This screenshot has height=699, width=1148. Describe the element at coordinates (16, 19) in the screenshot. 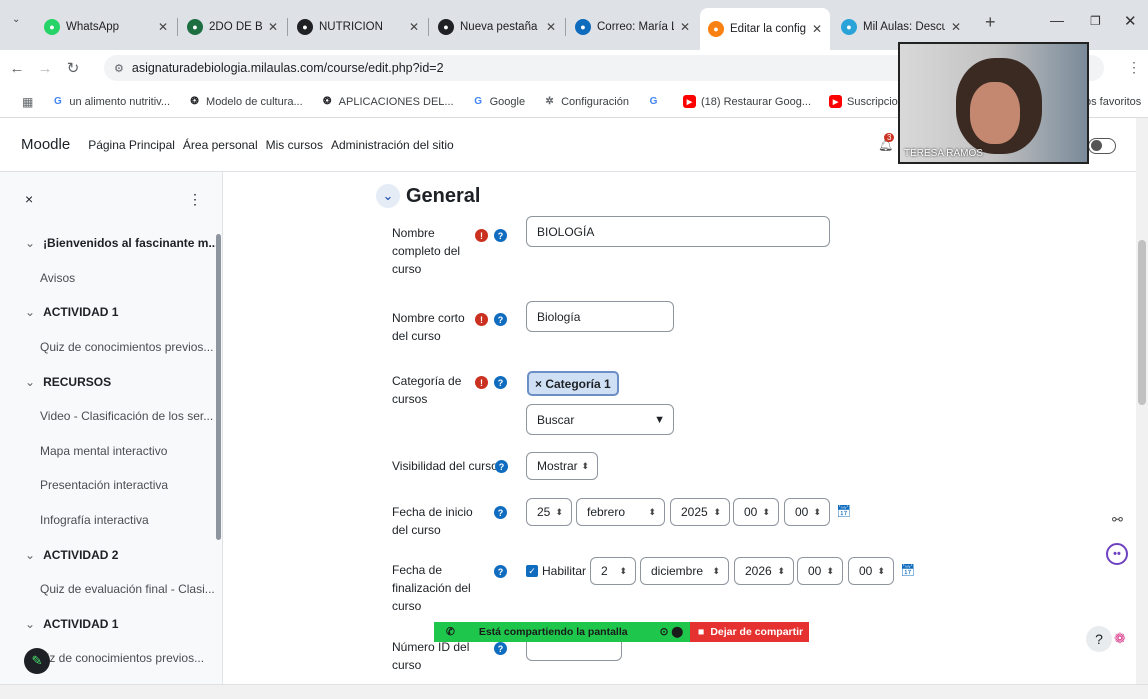

I see `tab-search-button: ⌄` at that location.